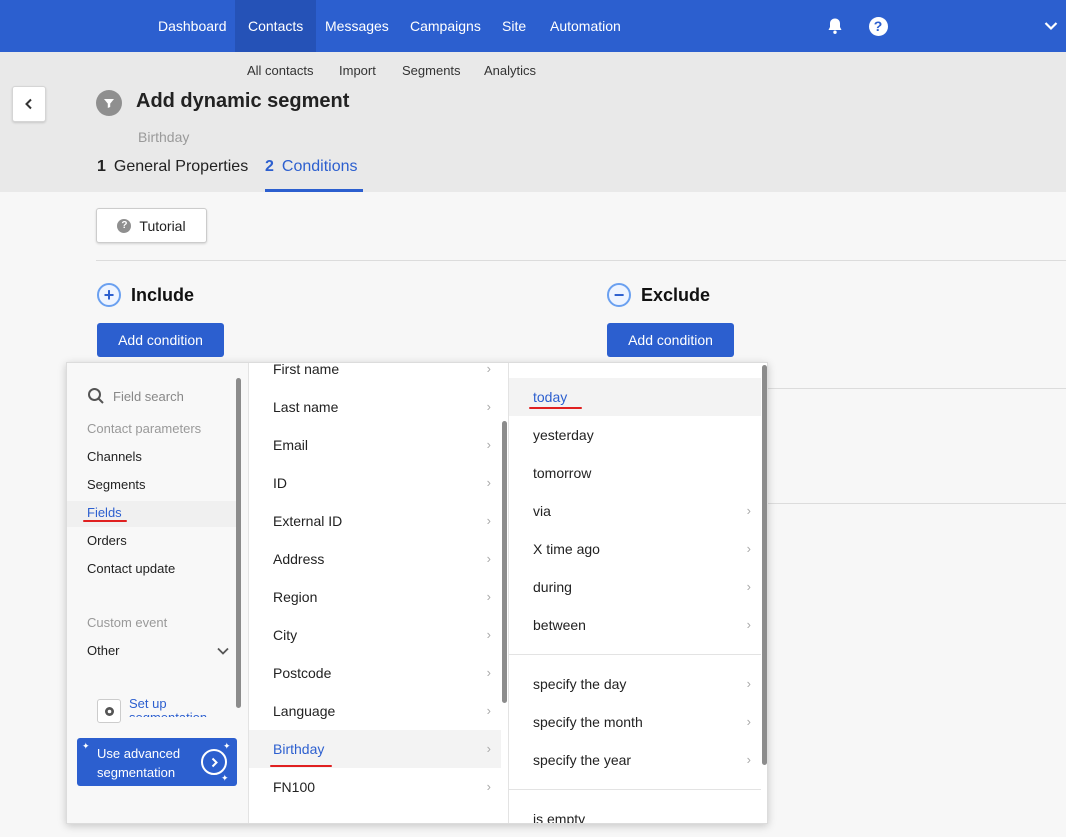 Image resolution: width=1066 pixels, height=837 pixels. I want to click on nav-automation: Automation, so click(585, 26).